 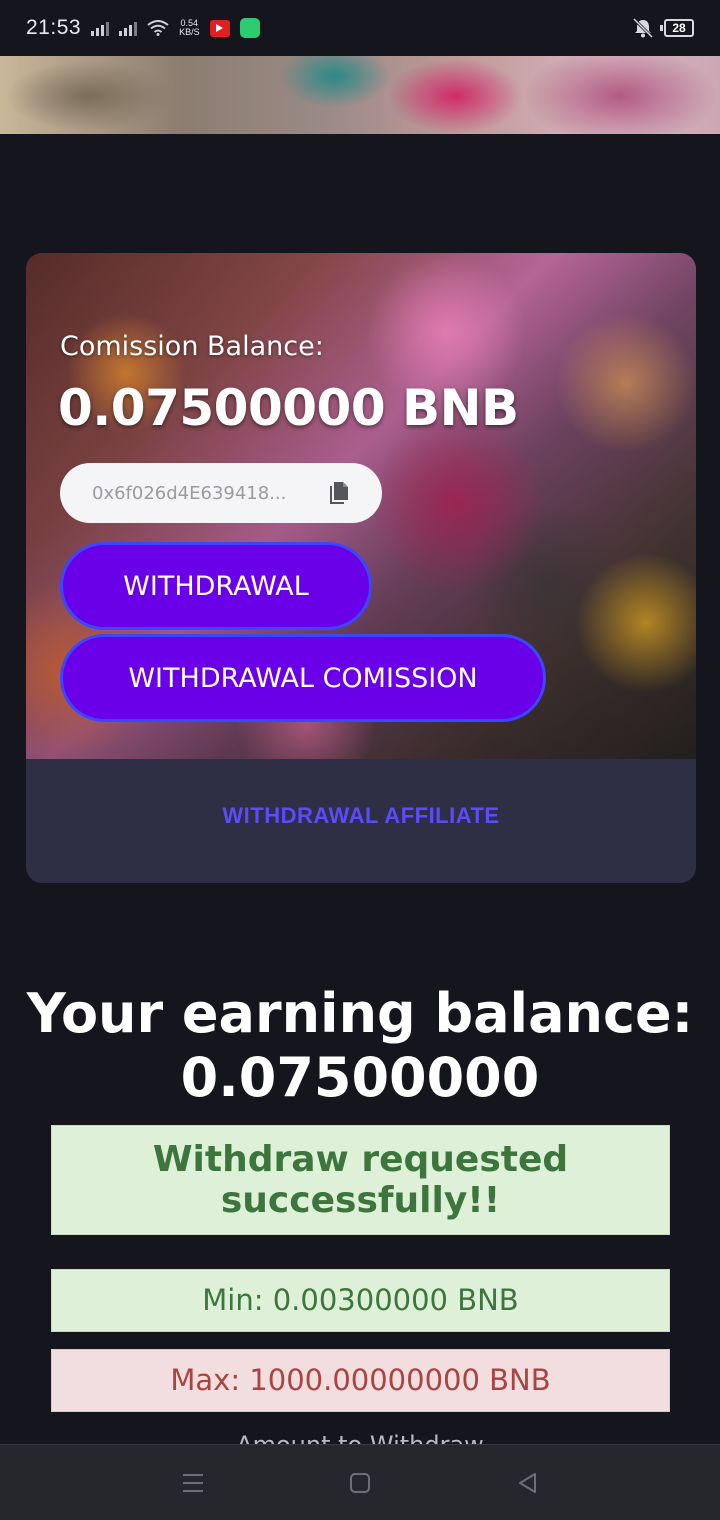 I want to click on nav-recents-button, so click(x=193, y=1483).